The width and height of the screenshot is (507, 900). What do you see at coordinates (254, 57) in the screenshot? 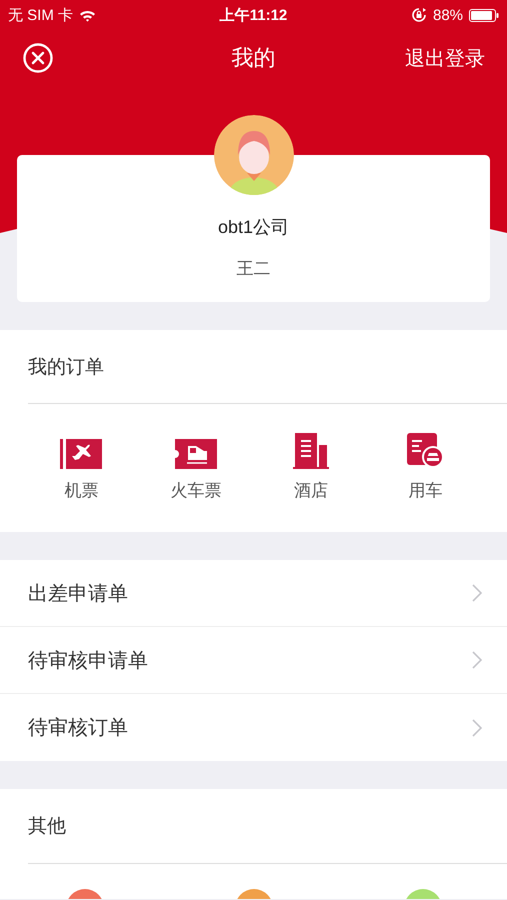
I see `page-title: 我的` at bounding box center [254, 57].